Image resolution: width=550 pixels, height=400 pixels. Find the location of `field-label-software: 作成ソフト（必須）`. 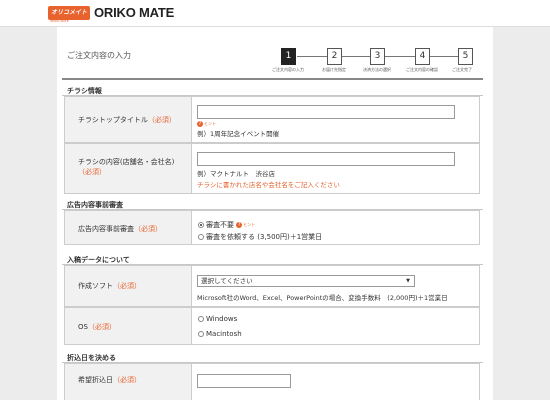

field-label-software: 作成ソフト（必須） is located at coordinates (109, 286).